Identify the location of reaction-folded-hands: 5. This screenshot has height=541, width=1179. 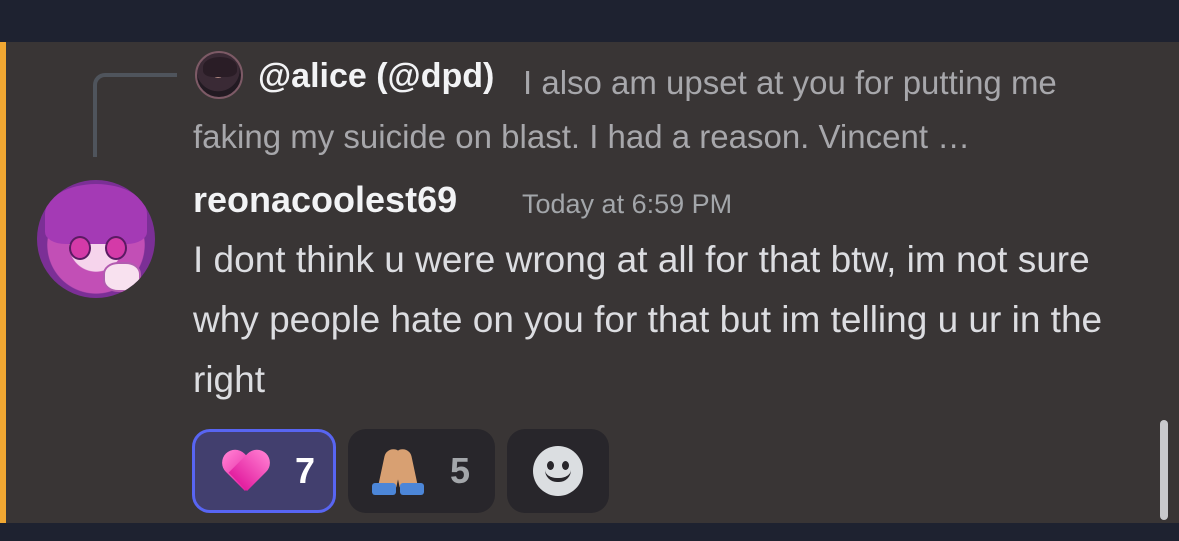
(421, 471).